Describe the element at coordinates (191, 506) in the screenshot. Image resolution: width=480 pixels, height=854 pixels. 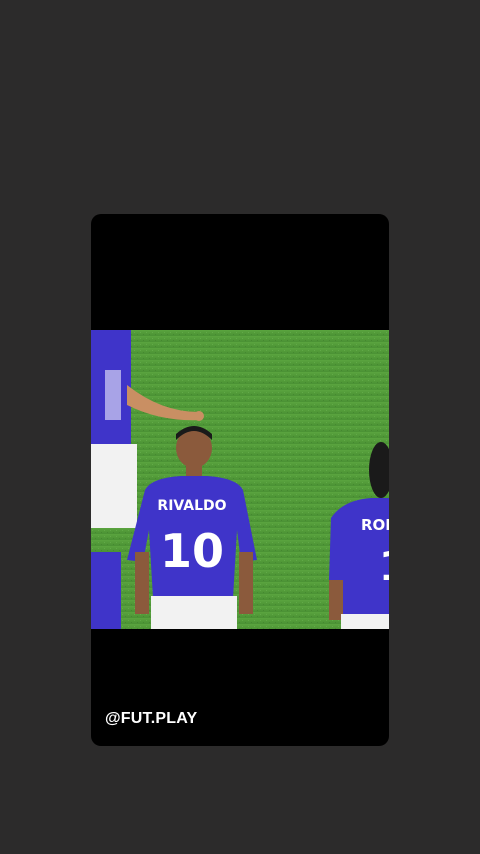
I see `main-jersey-name: RIVALDO` at that location.